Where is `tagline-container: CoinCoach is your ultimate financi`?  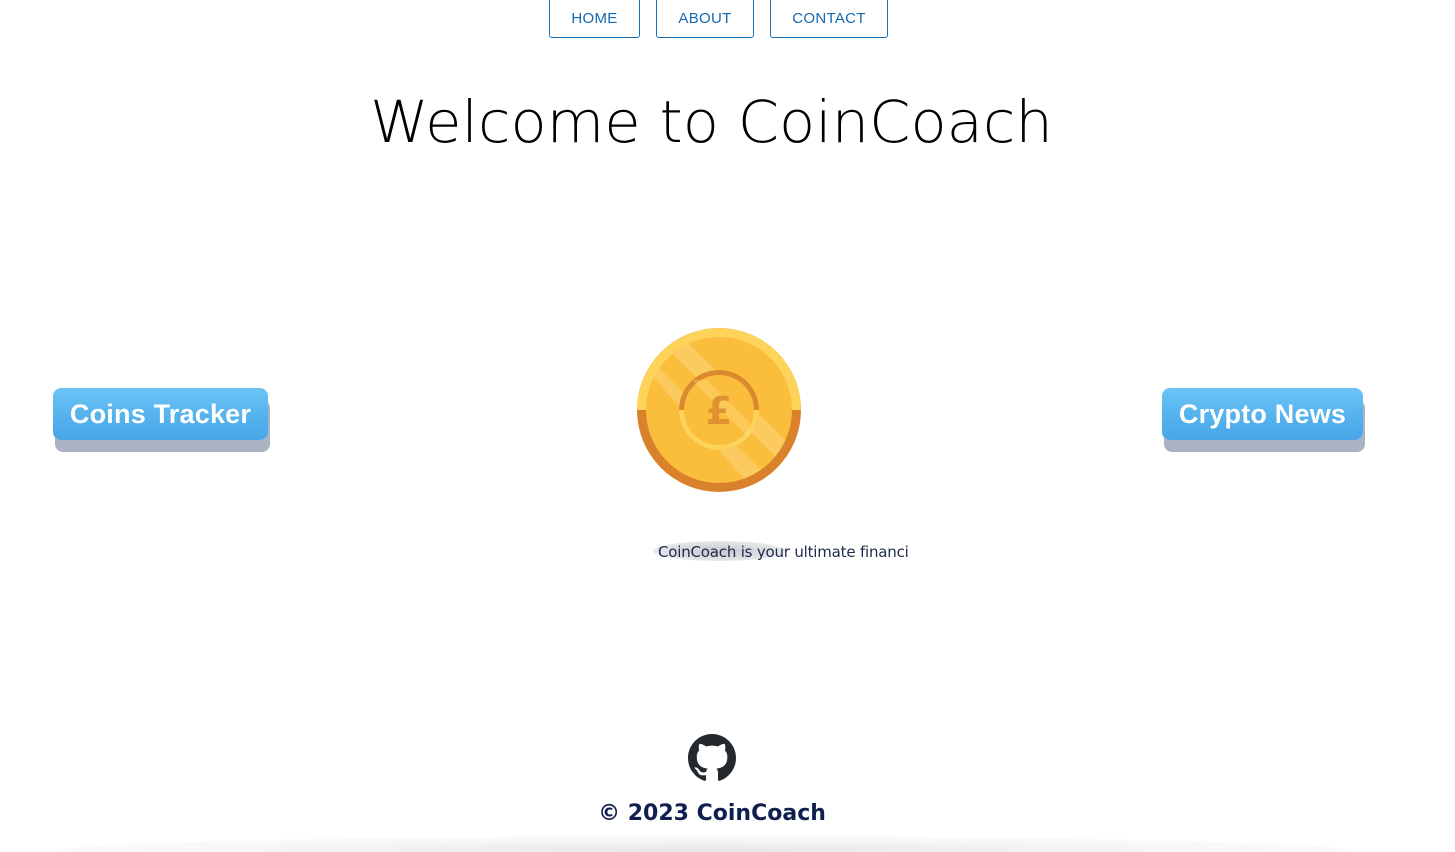 tagline-container: CoinCoach is your ultimate financi is located at coordinates (783, 552).